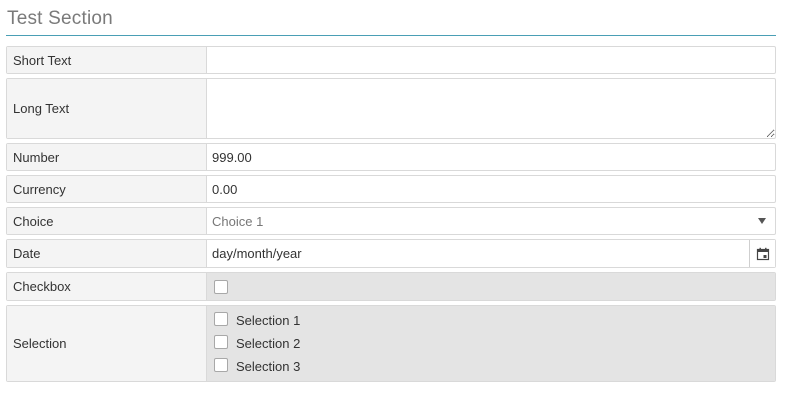 This screenshot has width=788, height=394. I want to click on selection-2-label: Selection 2, so click(268, 343).